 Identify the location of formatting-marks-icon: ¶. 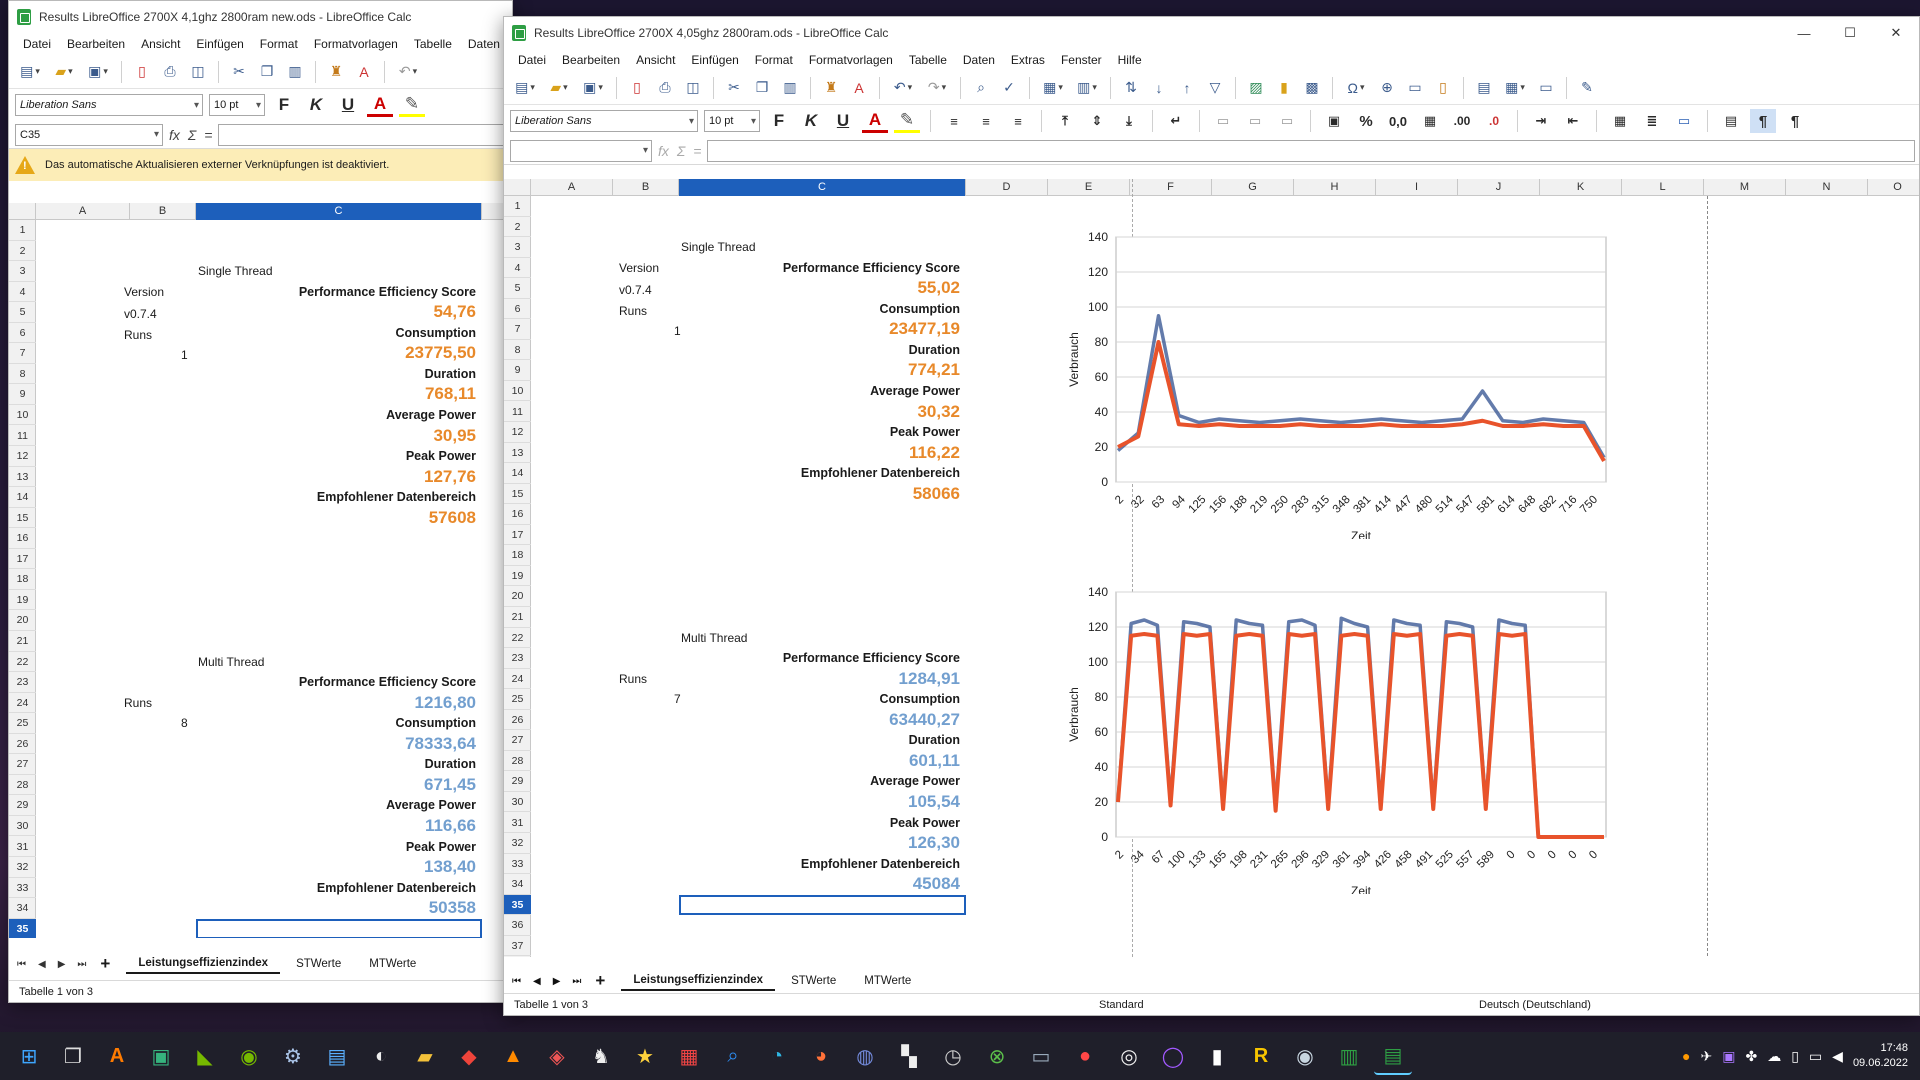
(1763, 121).